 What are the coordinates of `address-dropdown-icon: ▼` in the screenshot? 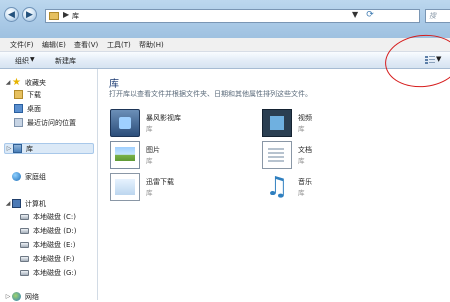 It's located at (355, 14).